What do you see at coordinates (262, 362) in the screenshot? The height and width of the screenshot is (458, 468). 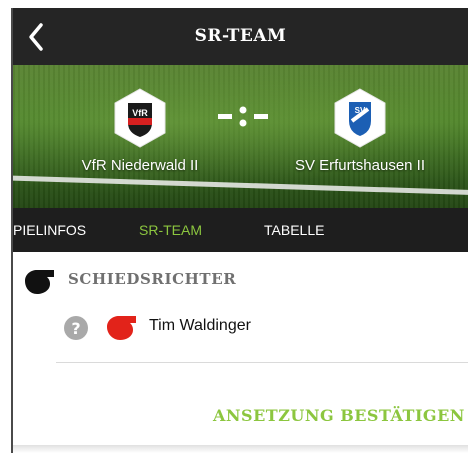 I see `divider` at bounding box center [262, 362].